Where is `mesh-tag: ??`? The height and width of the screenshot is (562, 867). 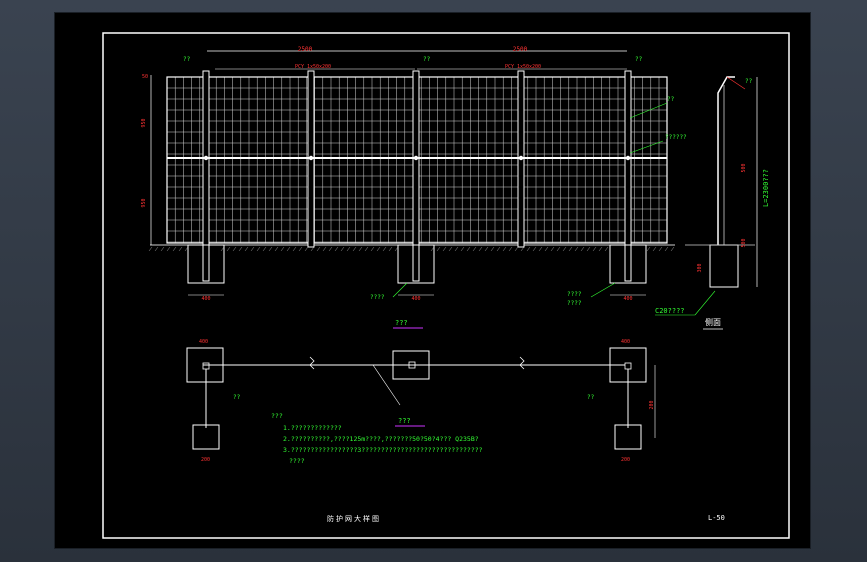
mesh-tag: ?? is located at coordinates (671, 99).